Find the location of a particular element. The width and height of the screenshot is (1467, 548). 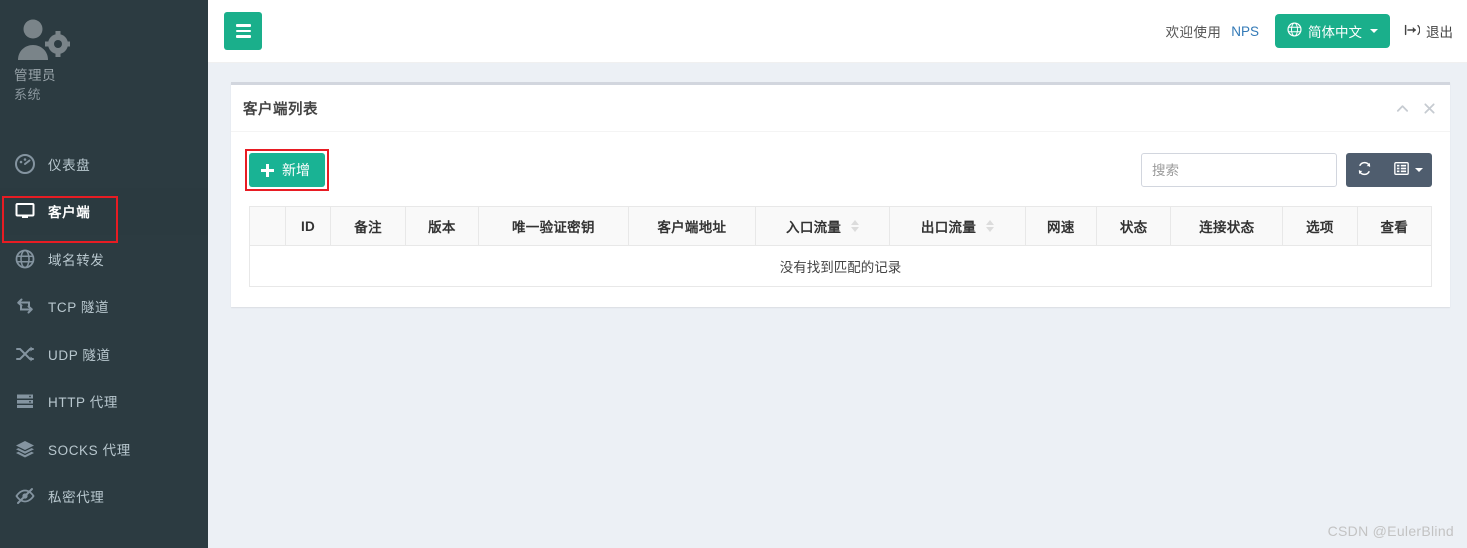

eye-slash-icon is located at coordinates (25, 496).